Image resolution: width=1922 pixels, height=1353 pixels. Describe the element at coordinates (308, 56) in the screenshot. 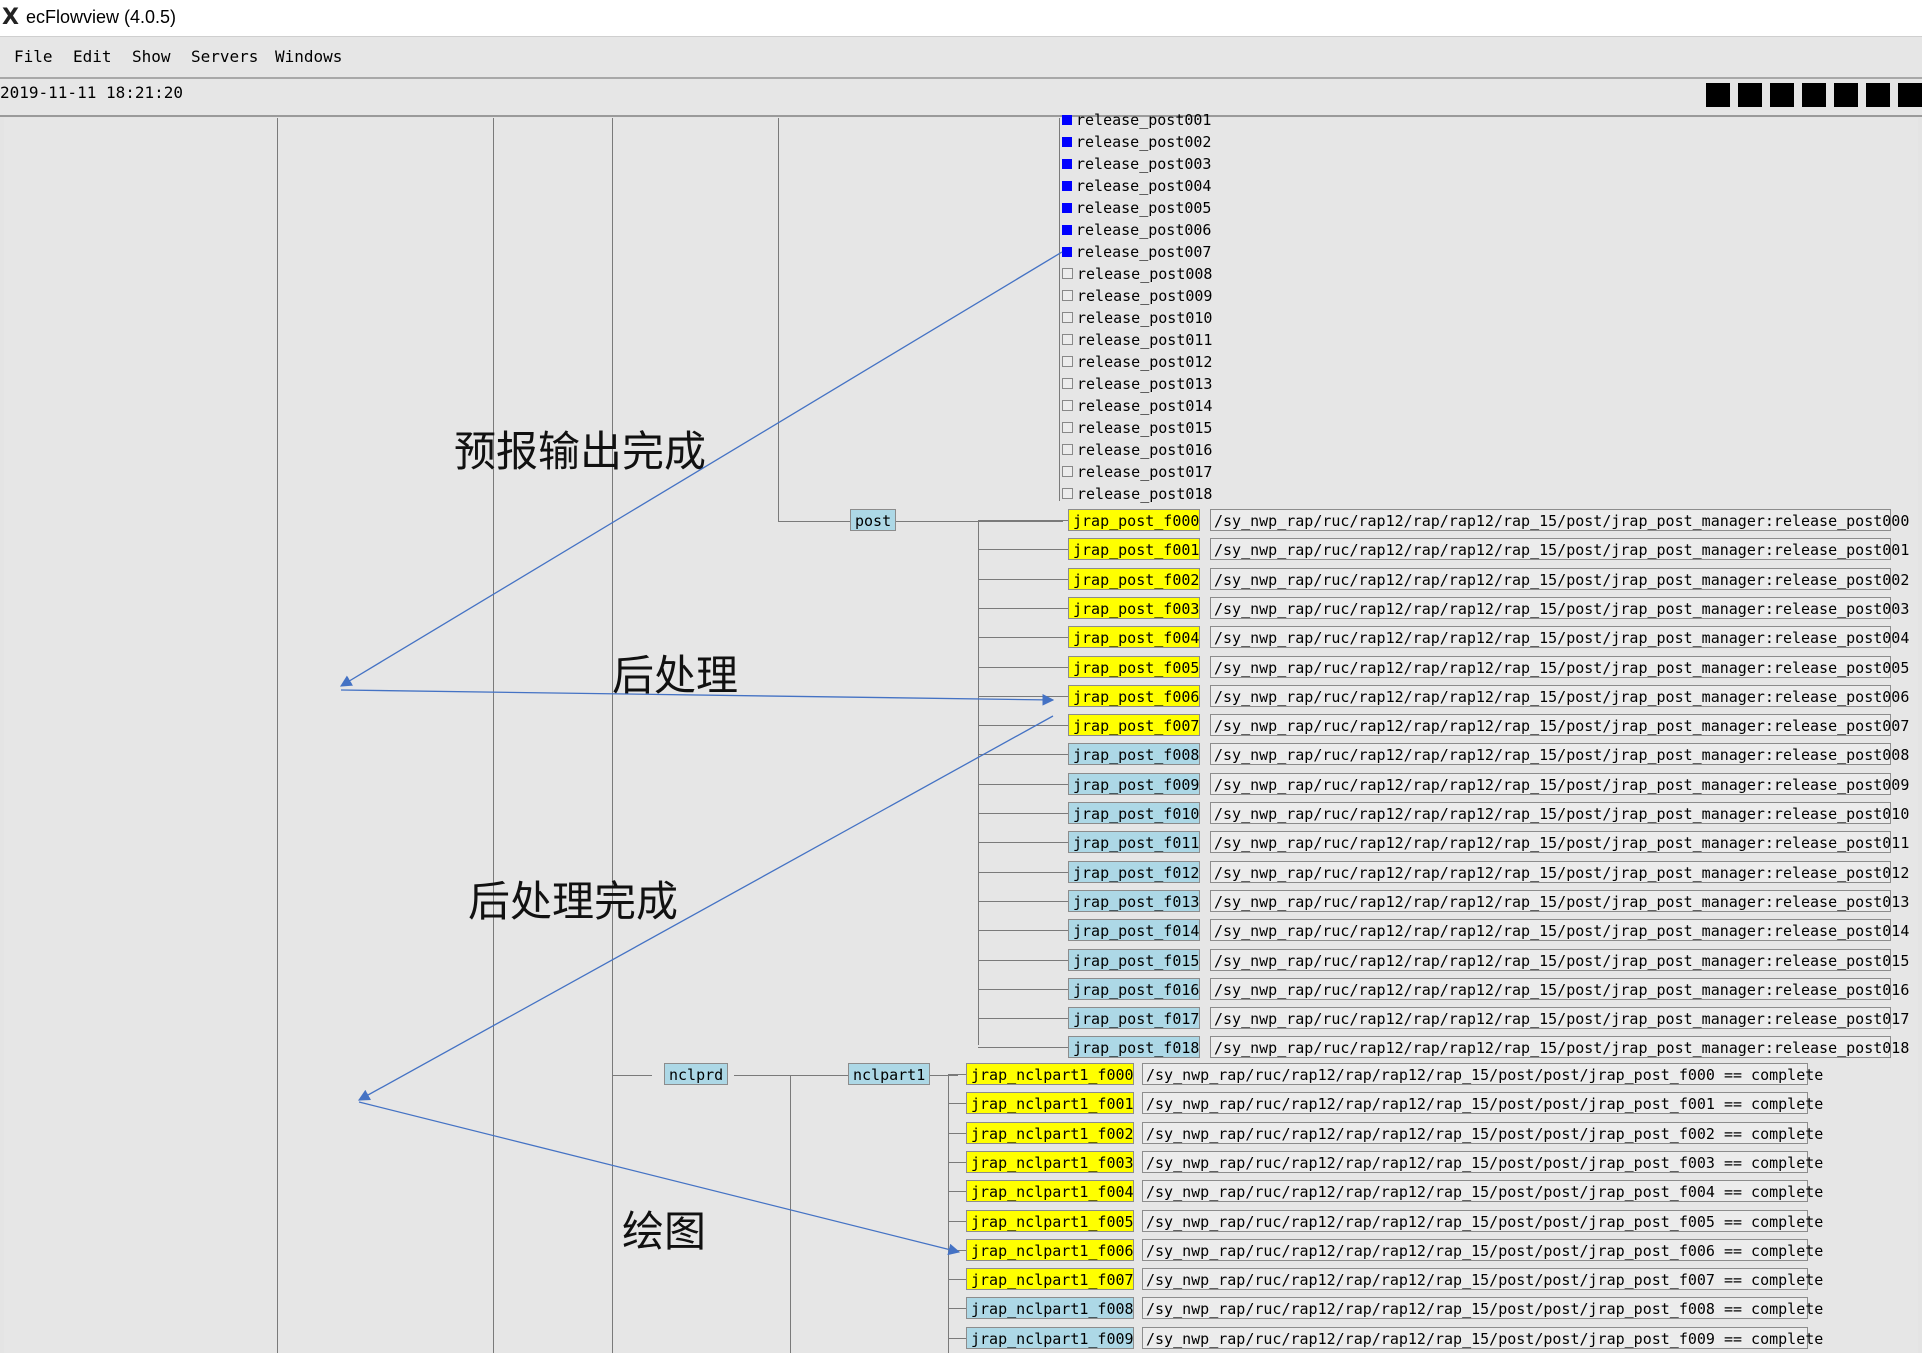

I see `menu-windows: Windows` at that location.